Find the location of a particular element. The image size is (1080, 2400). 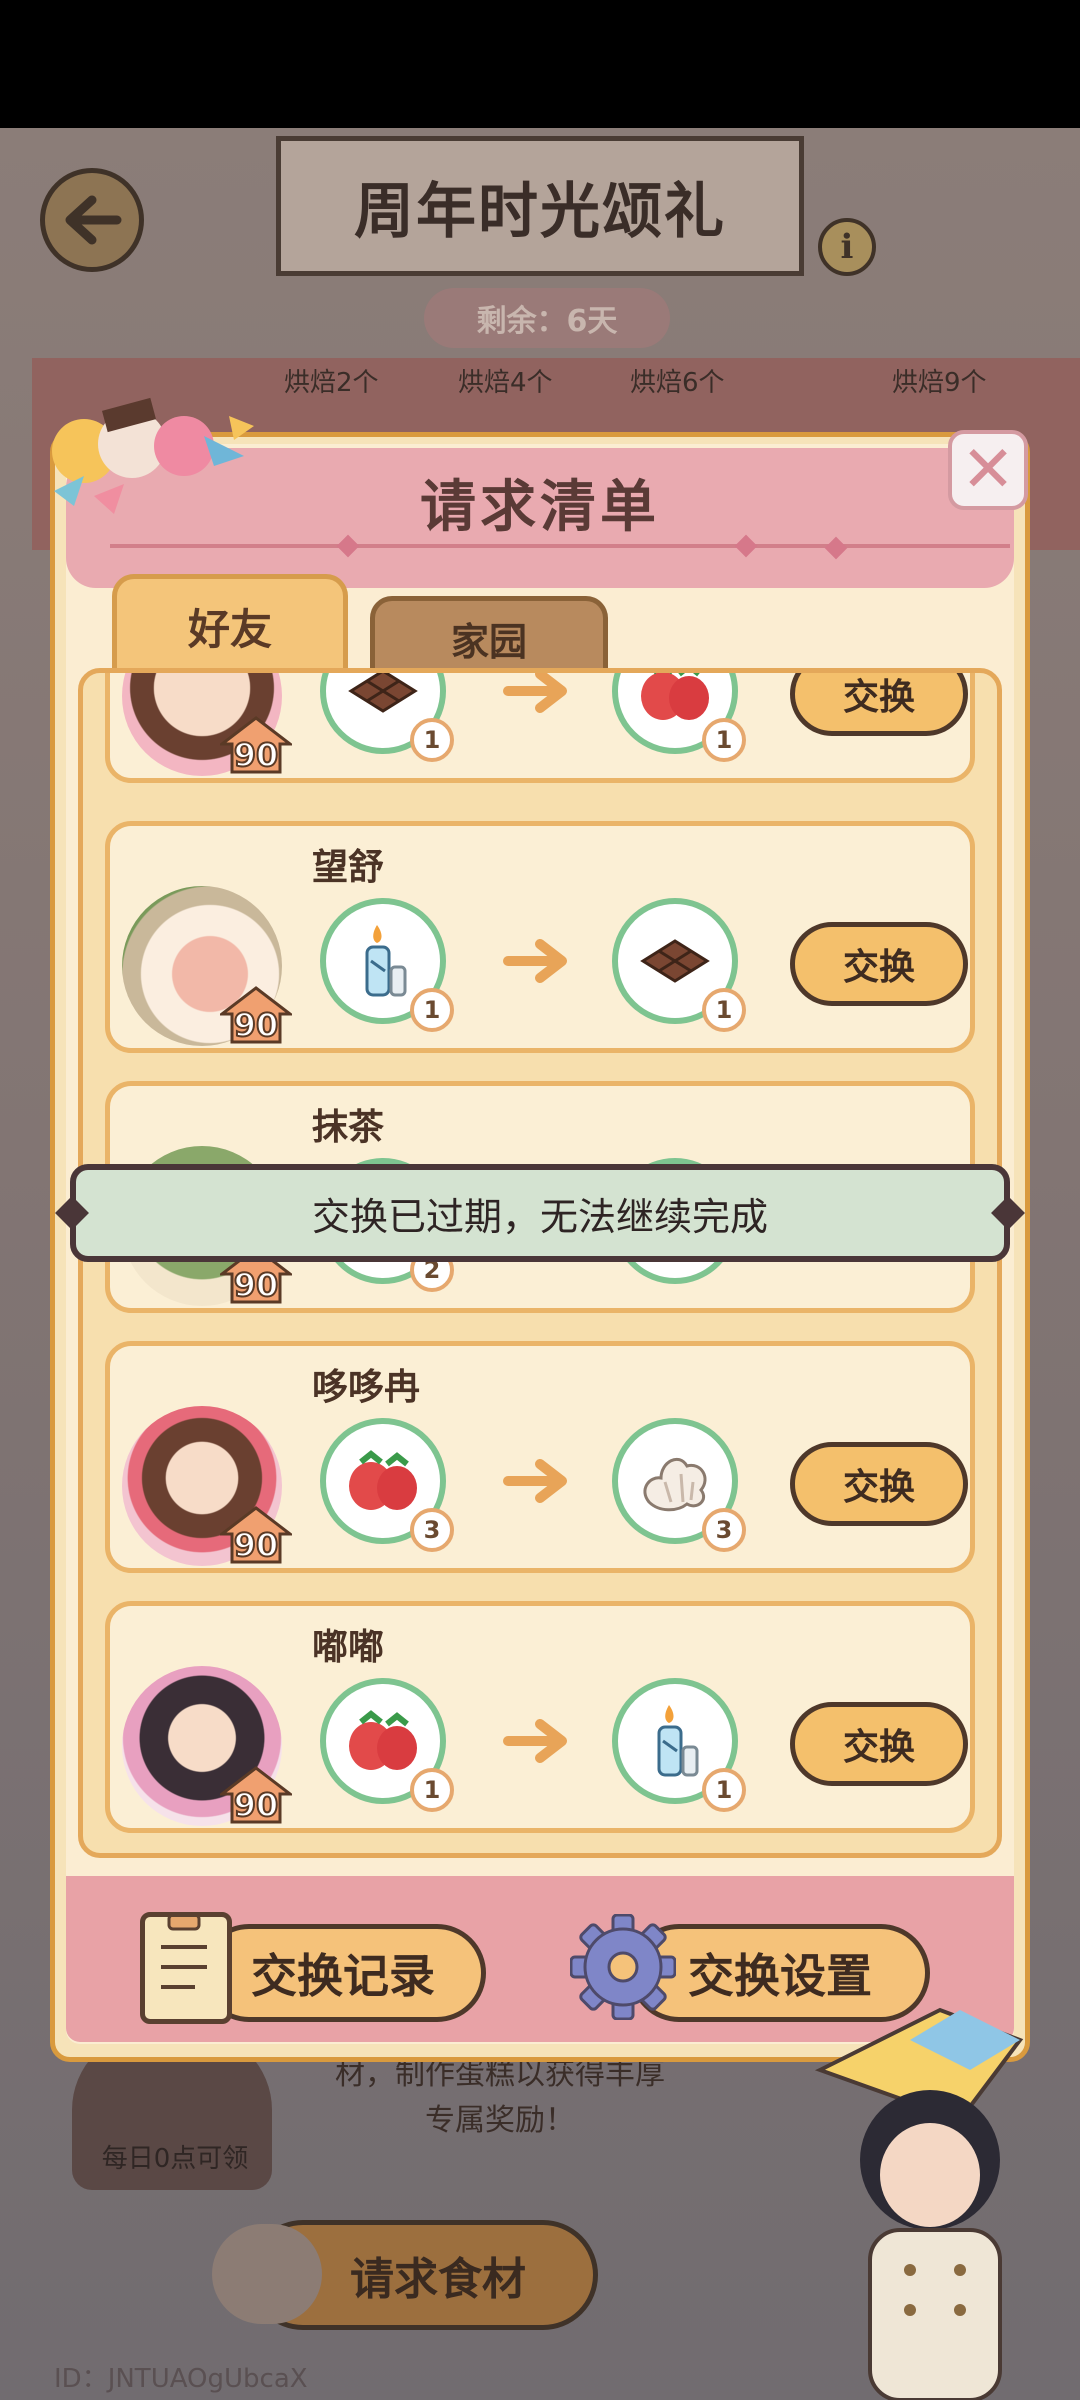

close-button: ✕ is located at coordinates (988, 470).